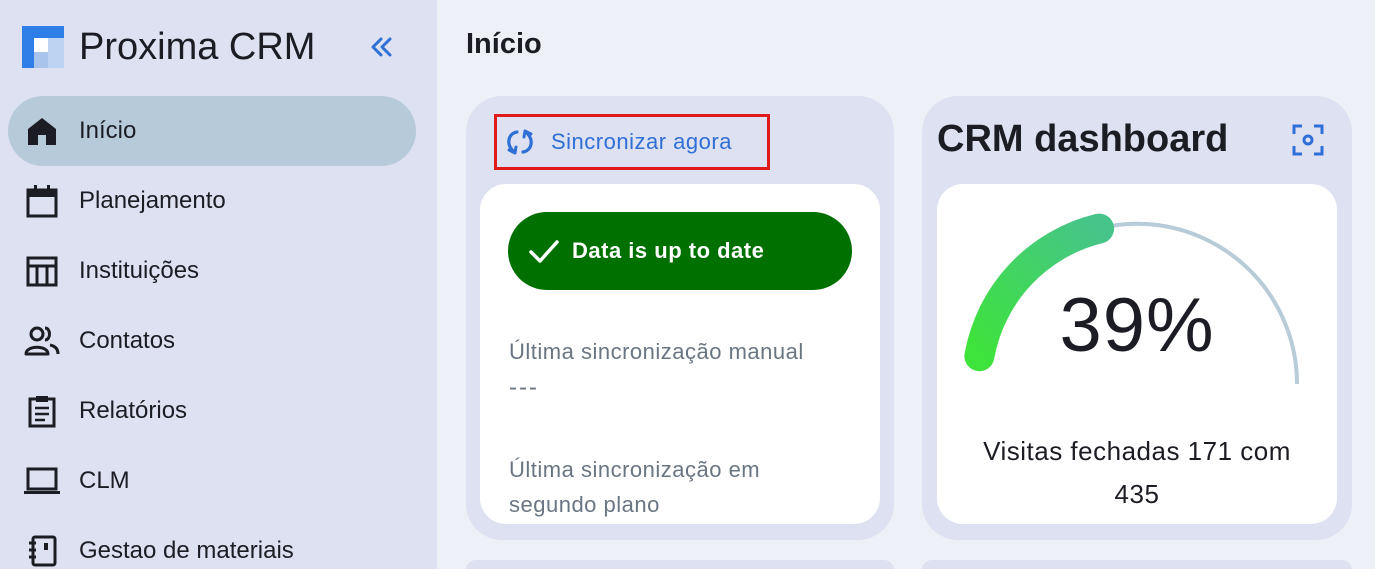 The height and width of the screenshot is (569, 1375). Describe the element at coordinates (1083, 139) in the screenshot. I see `crm-dashboard-title: CRM dashboard` at that location.